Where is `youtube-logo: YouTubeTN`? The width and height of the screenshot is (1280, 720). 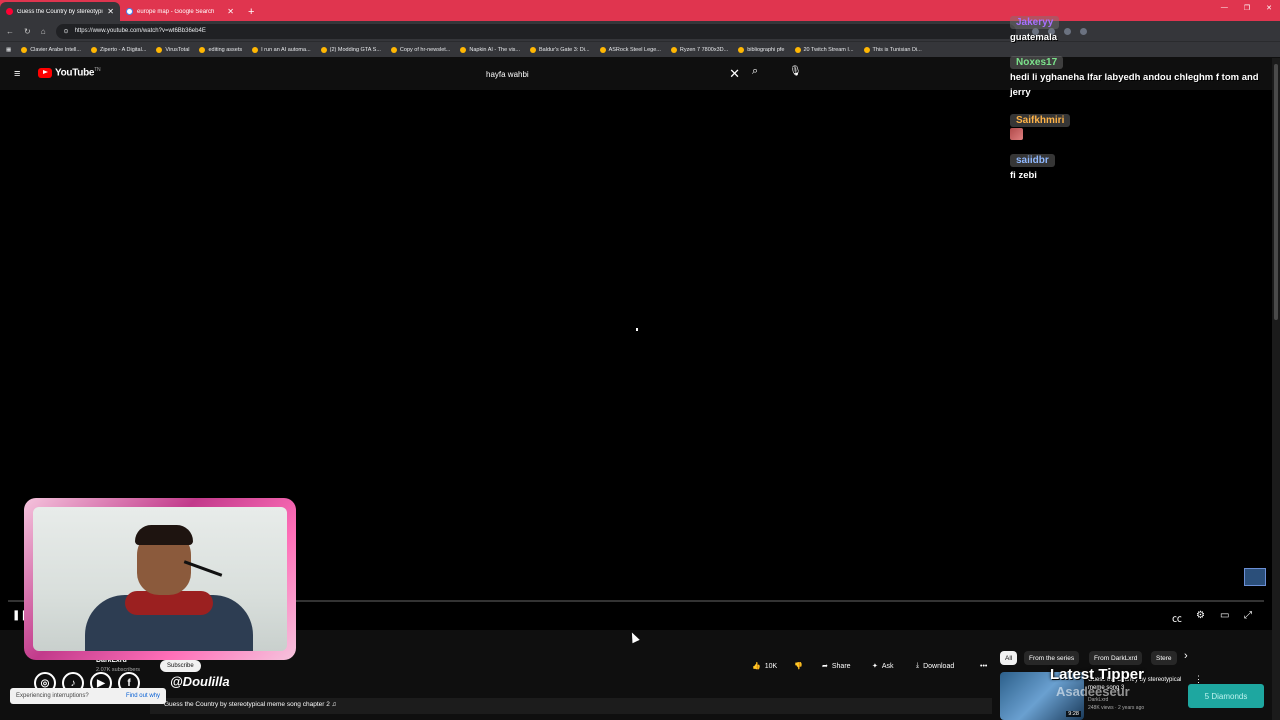
youtube-logo: YouTubeTN is located at coordinates (69, 72).